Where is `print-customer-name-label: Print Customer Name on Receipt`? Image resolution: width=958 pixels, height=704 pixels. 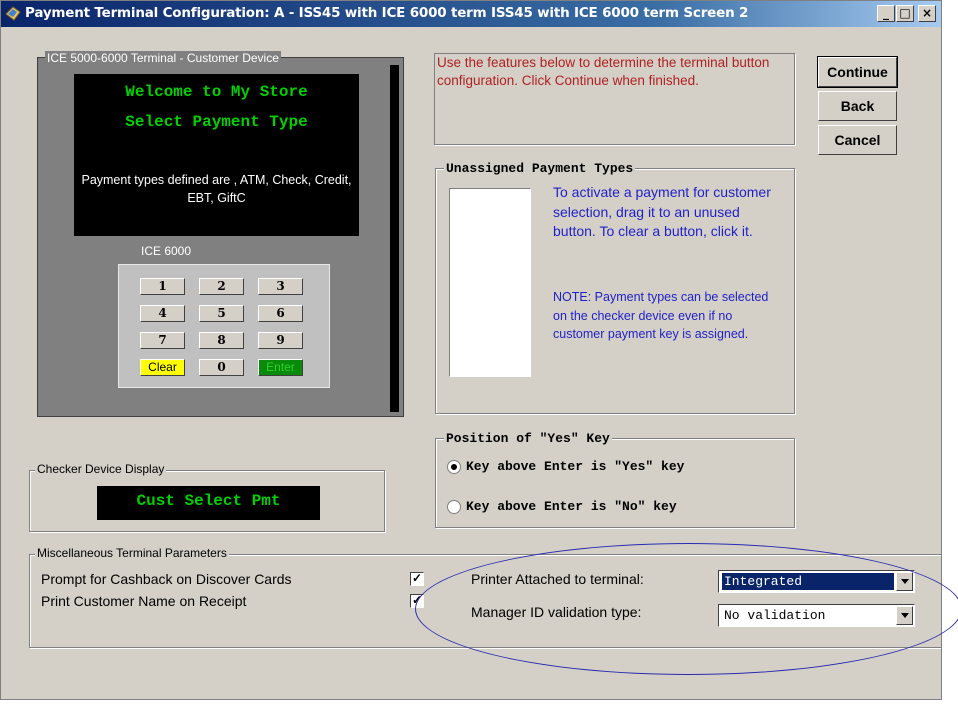 print-customer-name-label: Print Customer Name on Receipt is located at coordinates (144, 601).